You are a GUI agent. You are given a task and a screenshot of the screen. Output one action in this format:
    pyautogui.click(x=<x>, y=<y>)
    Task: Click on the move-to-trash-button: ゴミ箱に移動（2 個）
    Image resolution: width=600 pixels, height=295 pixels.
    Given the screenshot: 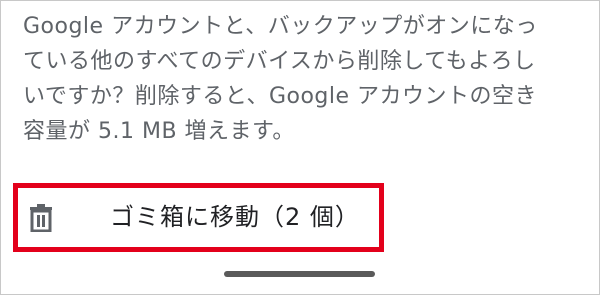 What is the action you would take?
    pyautogui.click(x=198, y=217)
    